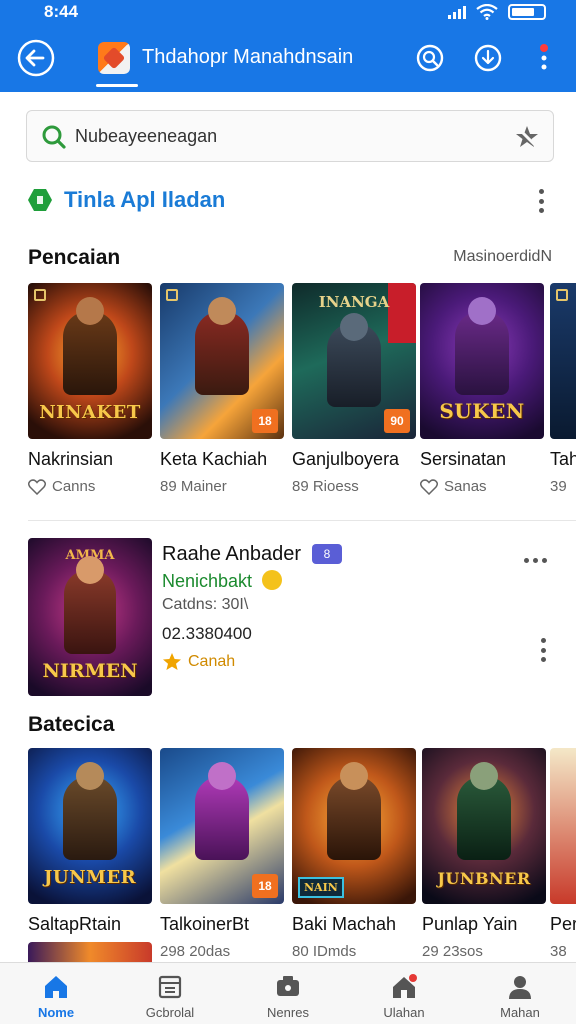  Describe the element at coordinates (563, 361) in the screenshot. I see `game-thumbnail` at that location.